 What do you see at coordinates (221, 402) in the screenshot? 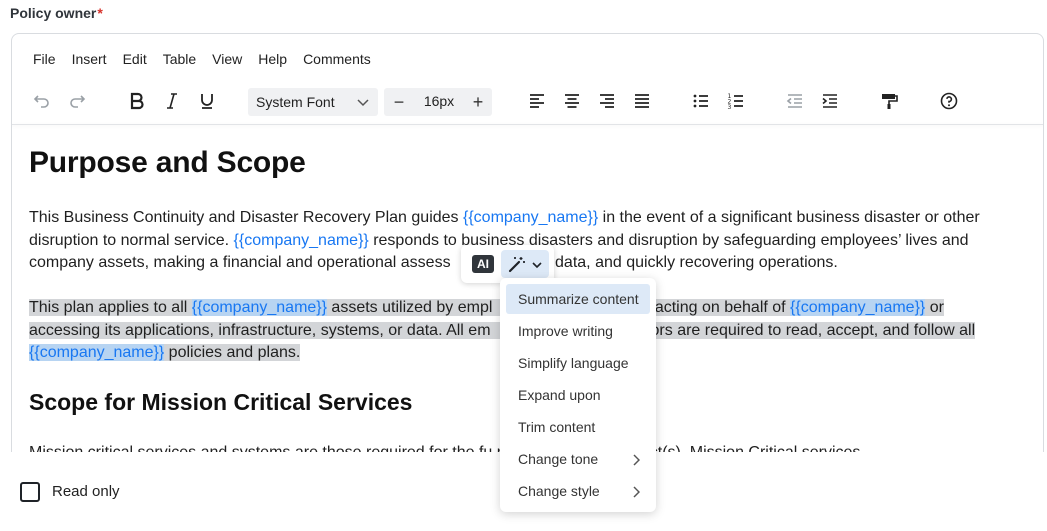
I see `heading-mission-critical: Scope for Mission Critical Services` at bounding box center [221, 402].